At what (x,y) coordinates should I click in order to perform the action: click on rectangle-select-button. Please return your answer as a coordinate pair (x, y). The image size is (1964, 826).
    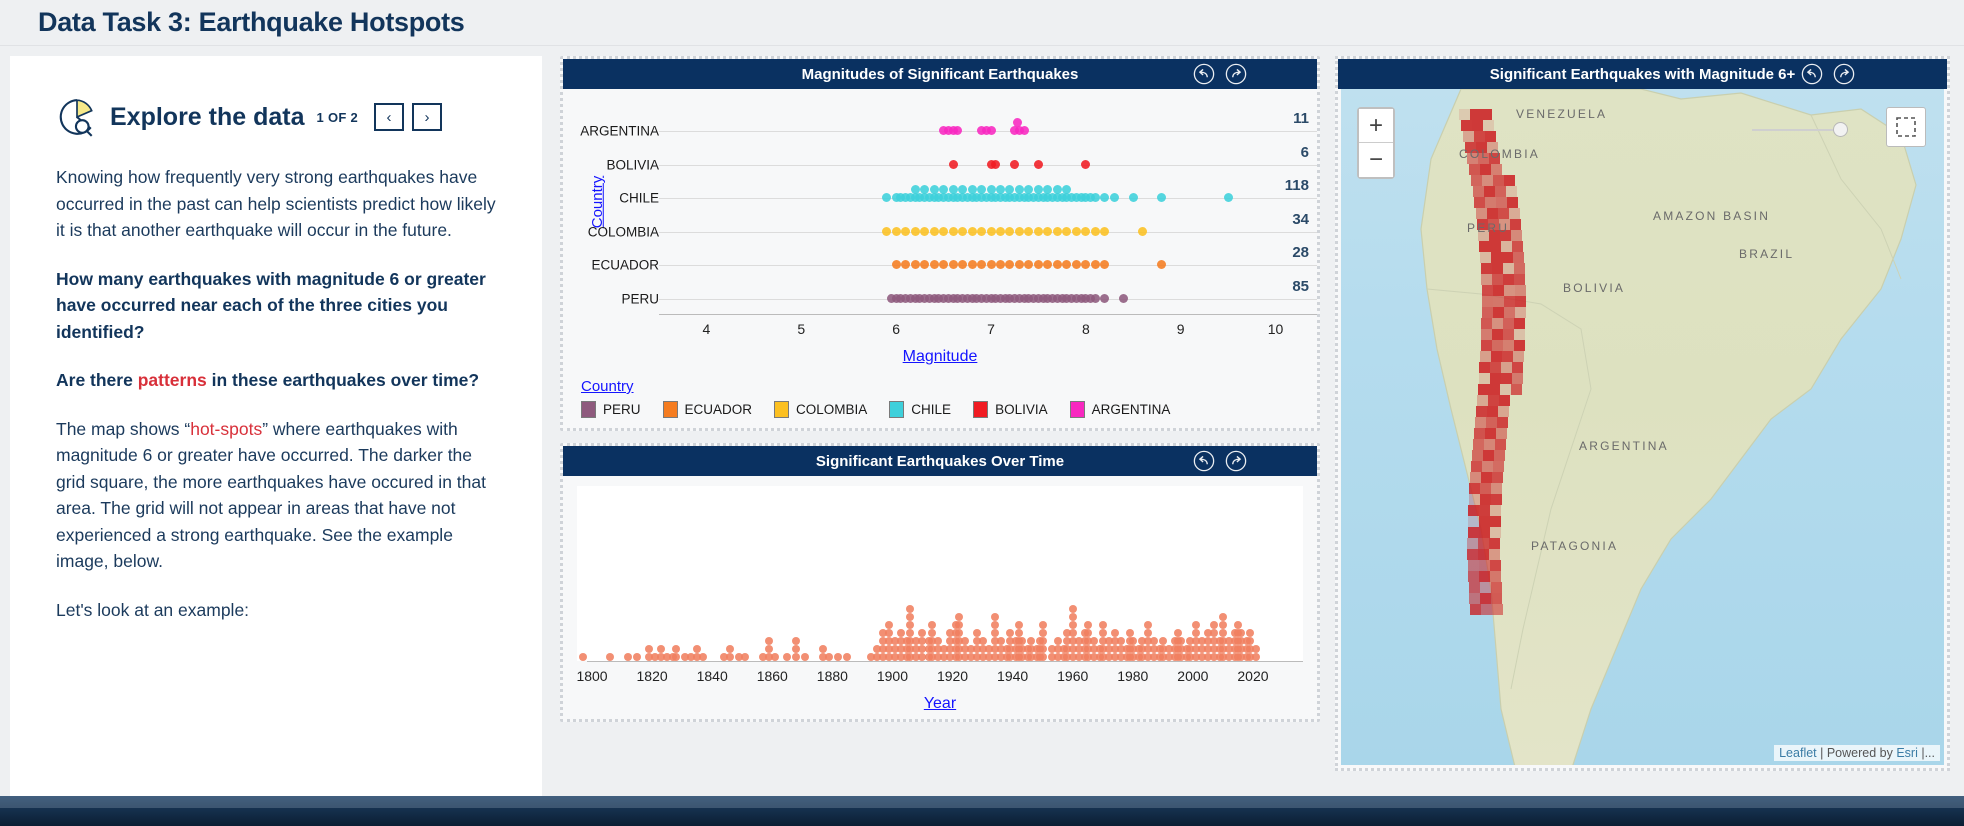
    Looking at the image, I should click on (1906, 127).